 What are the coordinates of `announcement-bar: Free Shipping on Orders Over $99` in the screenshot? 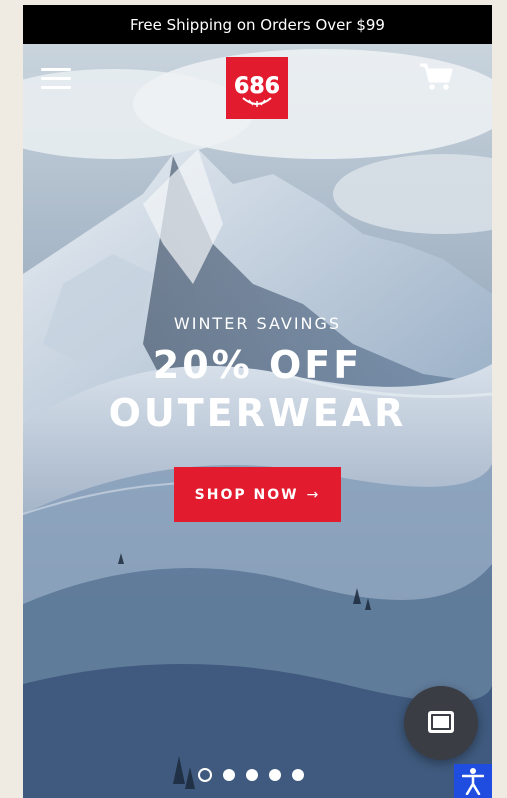 It's located at (257, 24).